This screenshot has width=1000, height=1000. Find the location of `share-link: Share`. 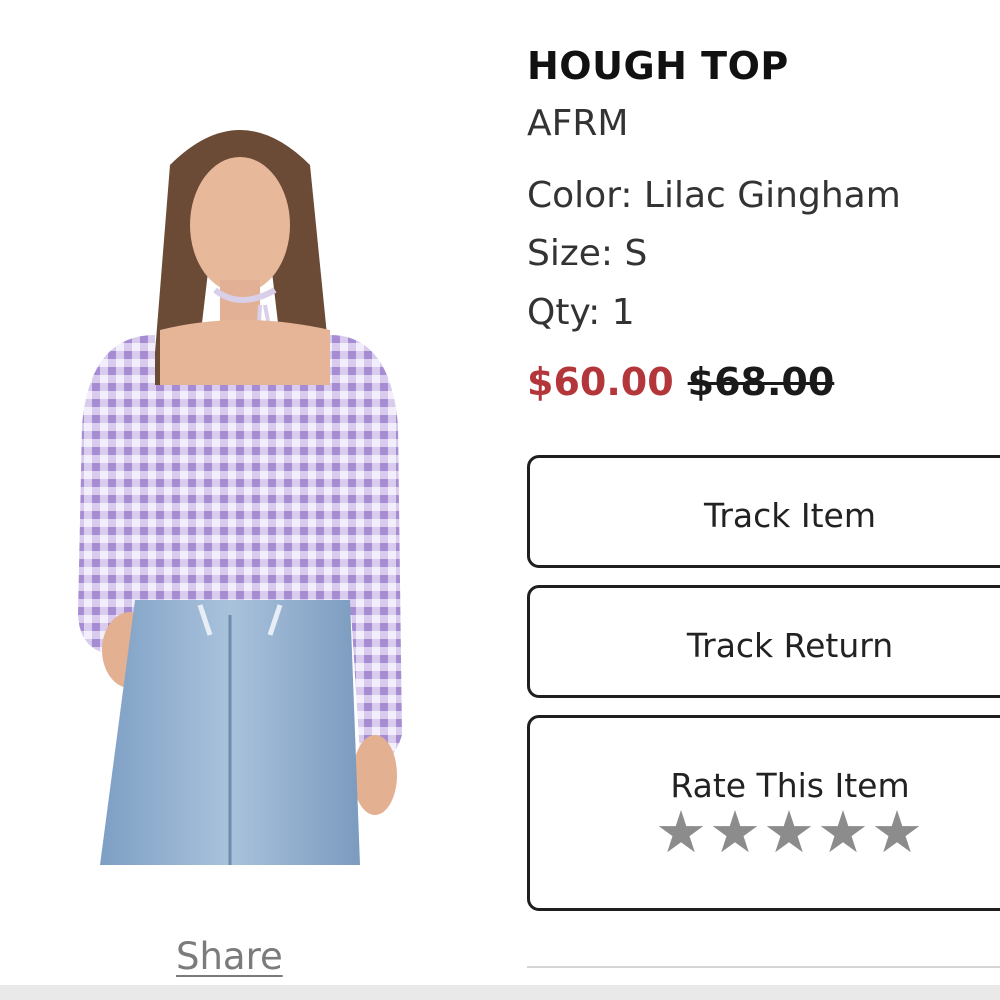

share-link: Share is located at coordinates (229, 956).